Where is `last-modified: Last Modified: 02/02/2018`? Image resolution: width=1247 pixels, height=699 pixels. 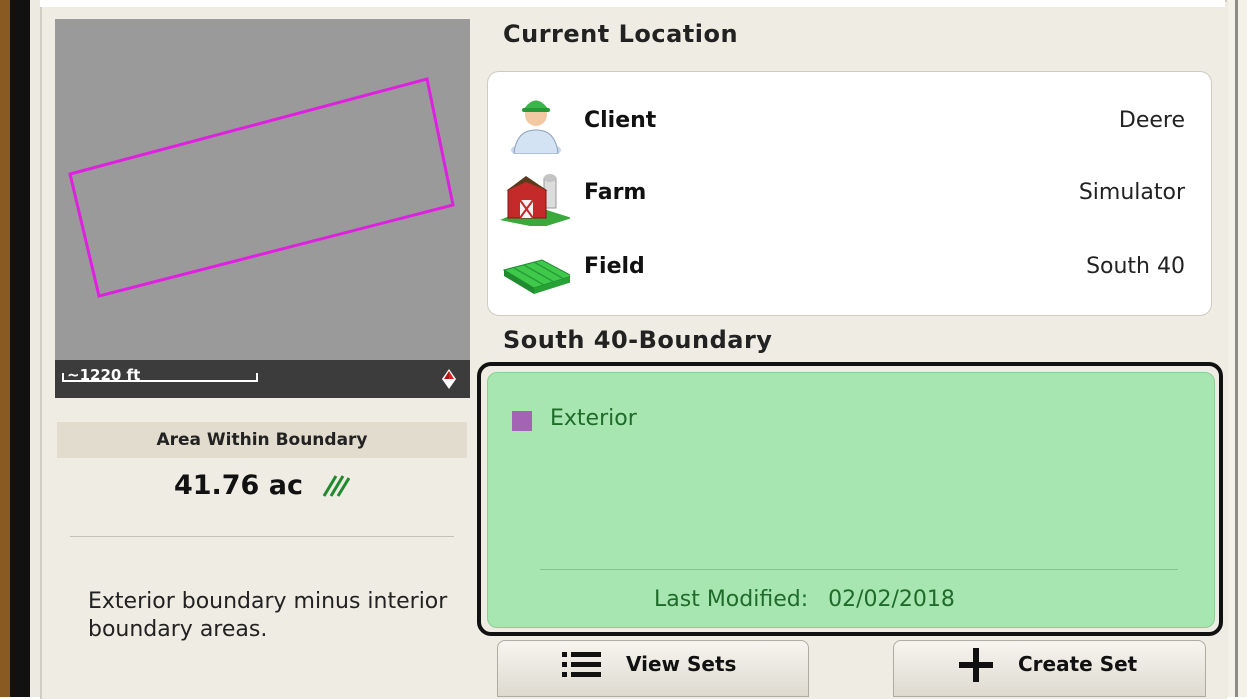 last-modified: Last Modified: 02/02/2018 is located at coordinates (804, 599).